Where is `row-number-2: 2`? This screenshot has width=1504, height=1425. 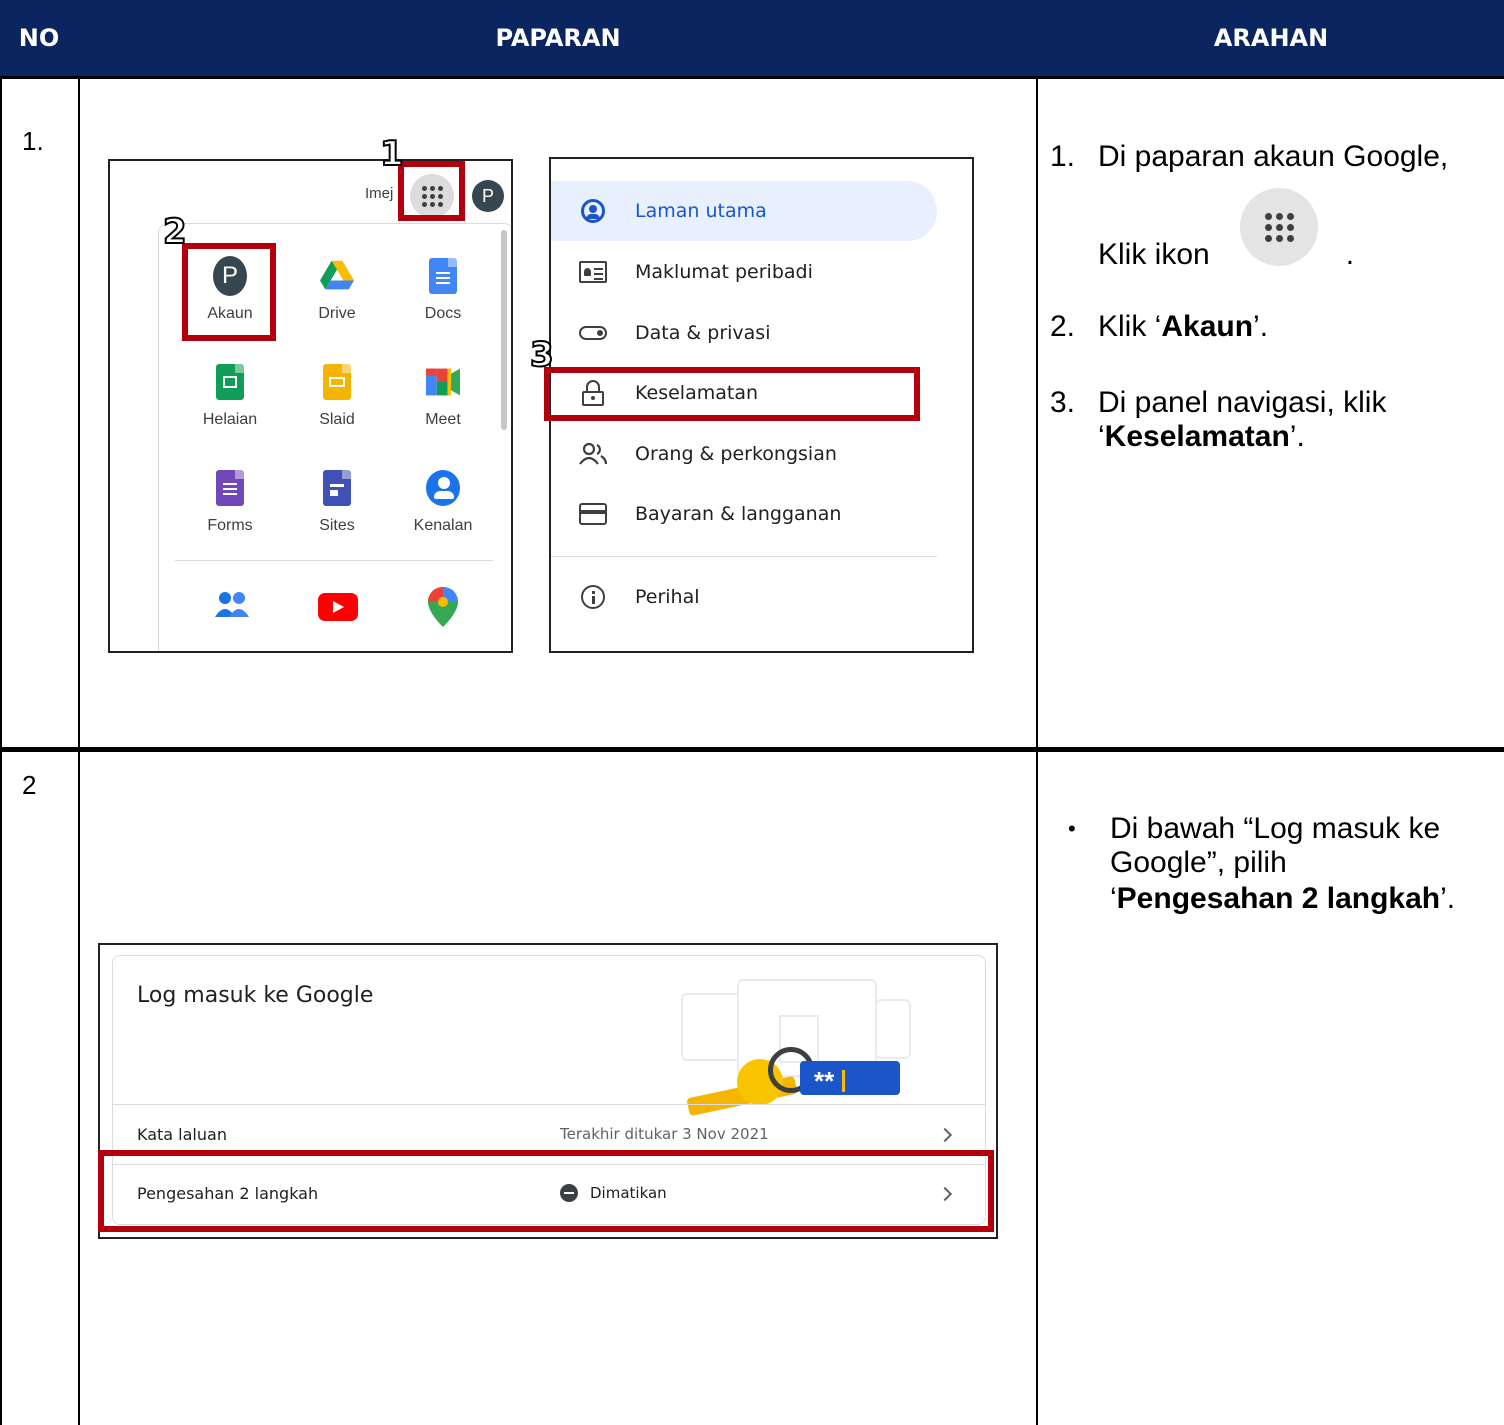 row-number-2: 2 is located at coordinates (29, 785).